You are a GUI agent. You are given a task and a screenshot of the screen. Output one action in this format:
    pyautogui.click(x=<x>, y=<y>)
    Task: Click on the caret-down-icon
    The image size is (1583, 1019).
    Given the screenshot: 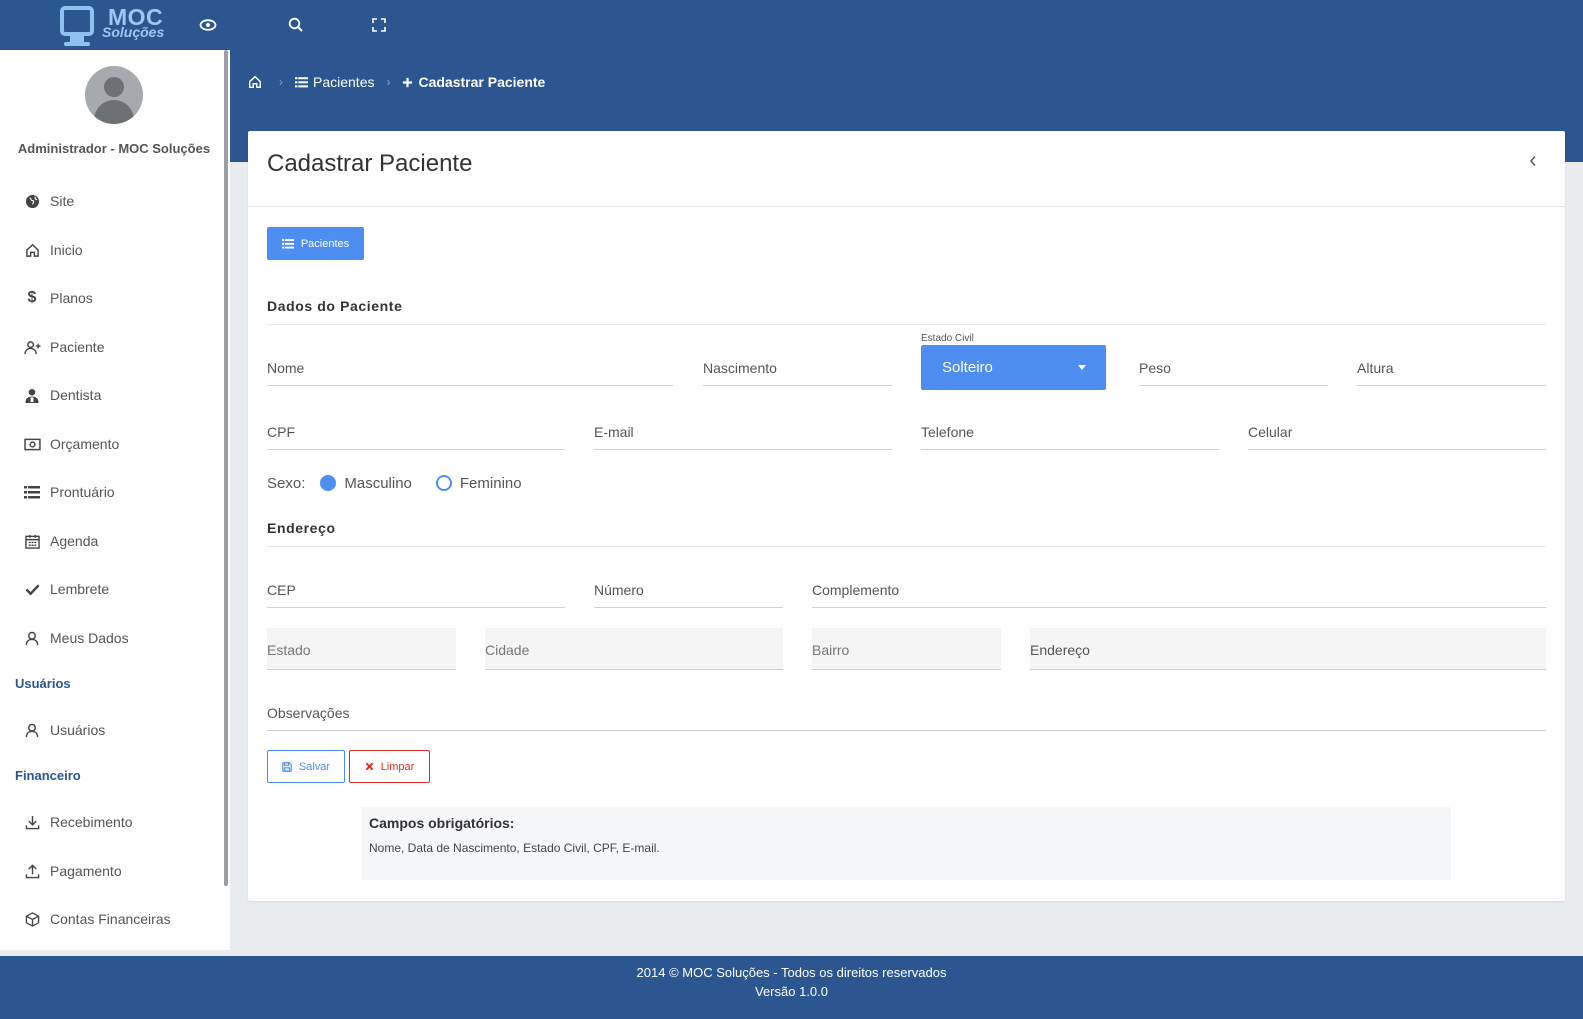 What is the action you would take?
    pyautogui.click(x=1082, y=367)
    